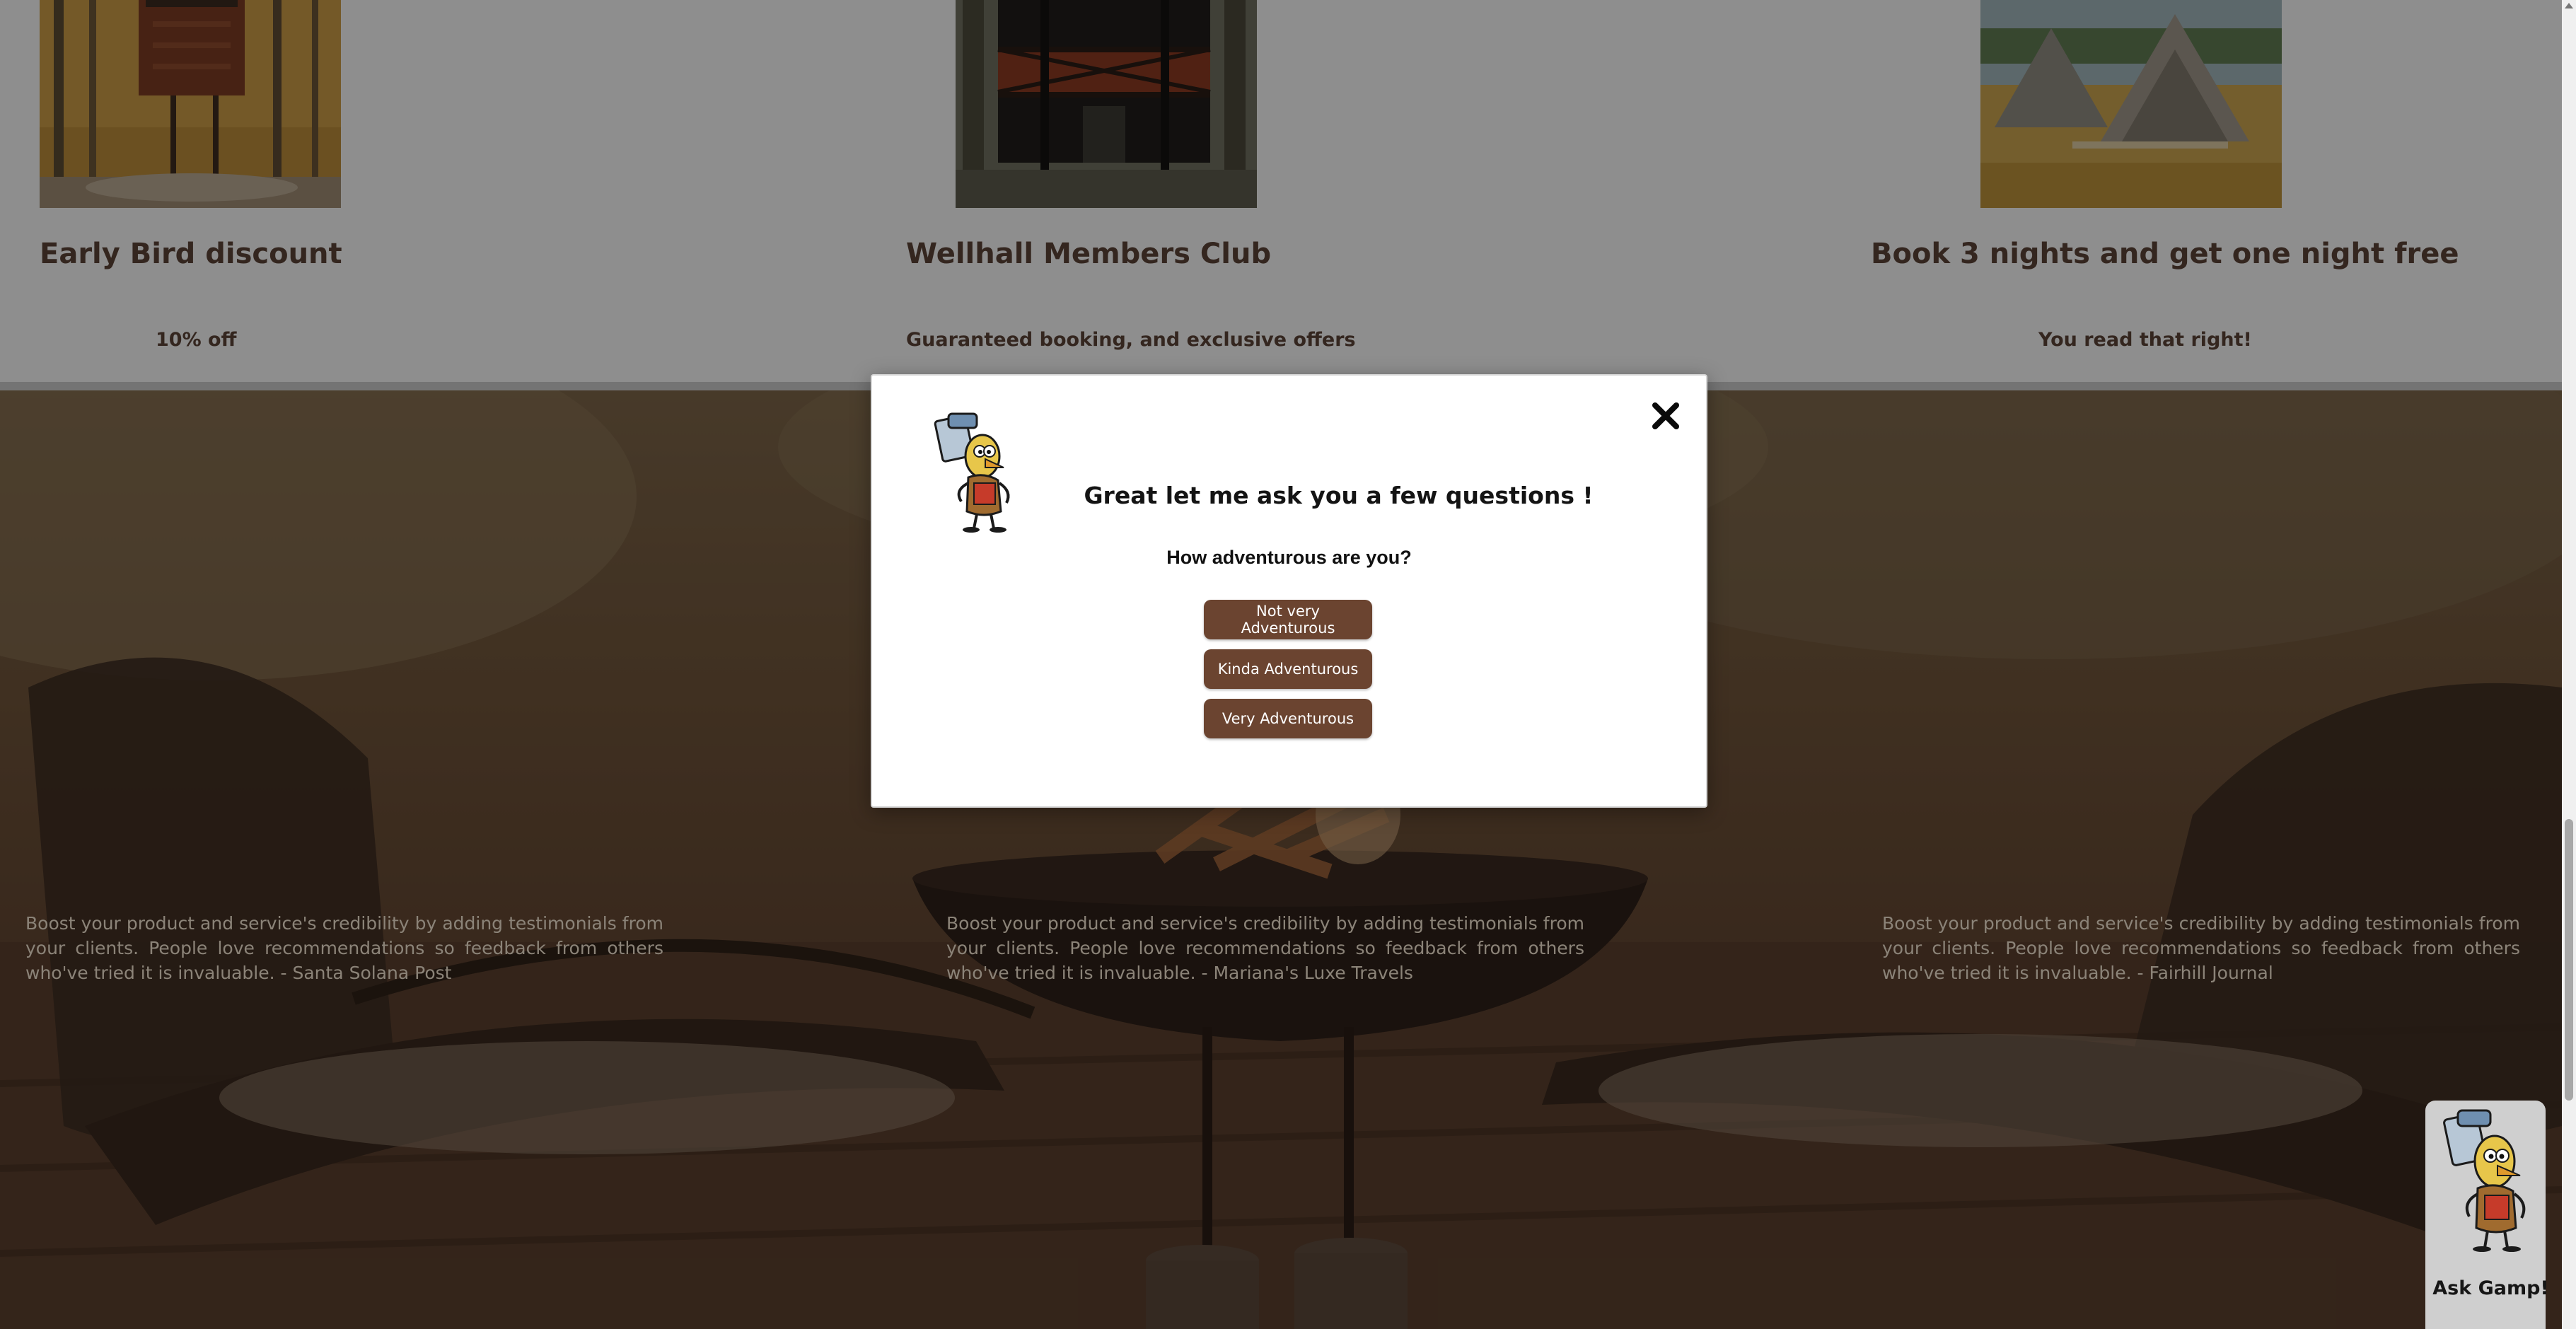  Describe the element at coordinates (1665, 416) in the screenshot. I see `close-icon` at that location.